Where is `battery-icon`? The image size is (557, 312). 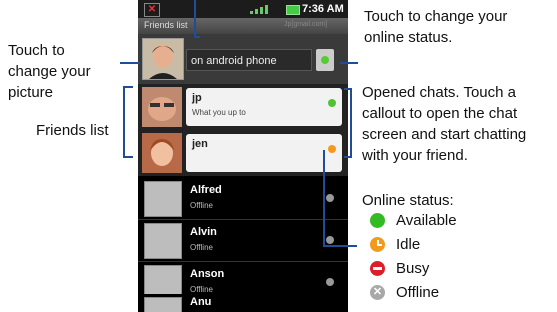
battery-icon is located at coordinates (293, 10).